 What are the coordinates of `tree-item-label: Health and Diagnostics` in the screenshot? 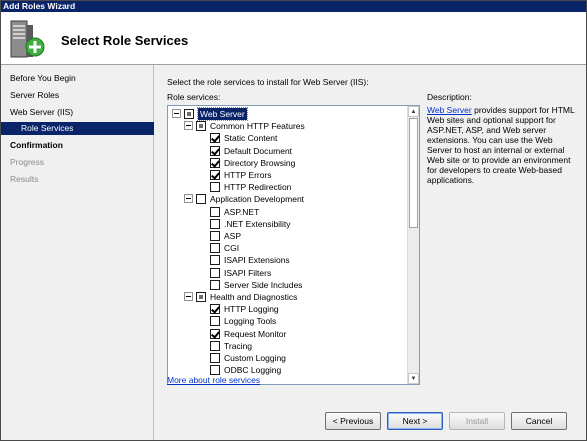 It's located at (254, 297).